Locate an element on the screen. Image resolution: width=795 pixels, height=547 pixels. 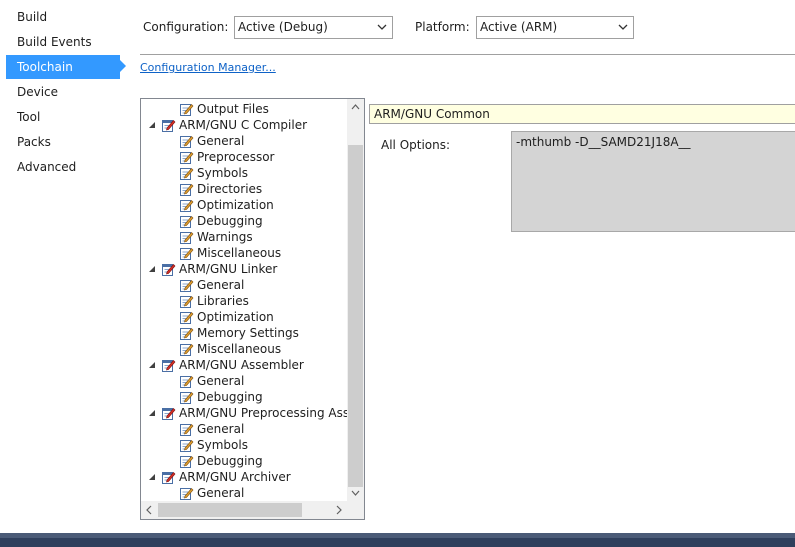
tree-item-label: ARM/GNU Archiver is located at coordinates (235, 477).